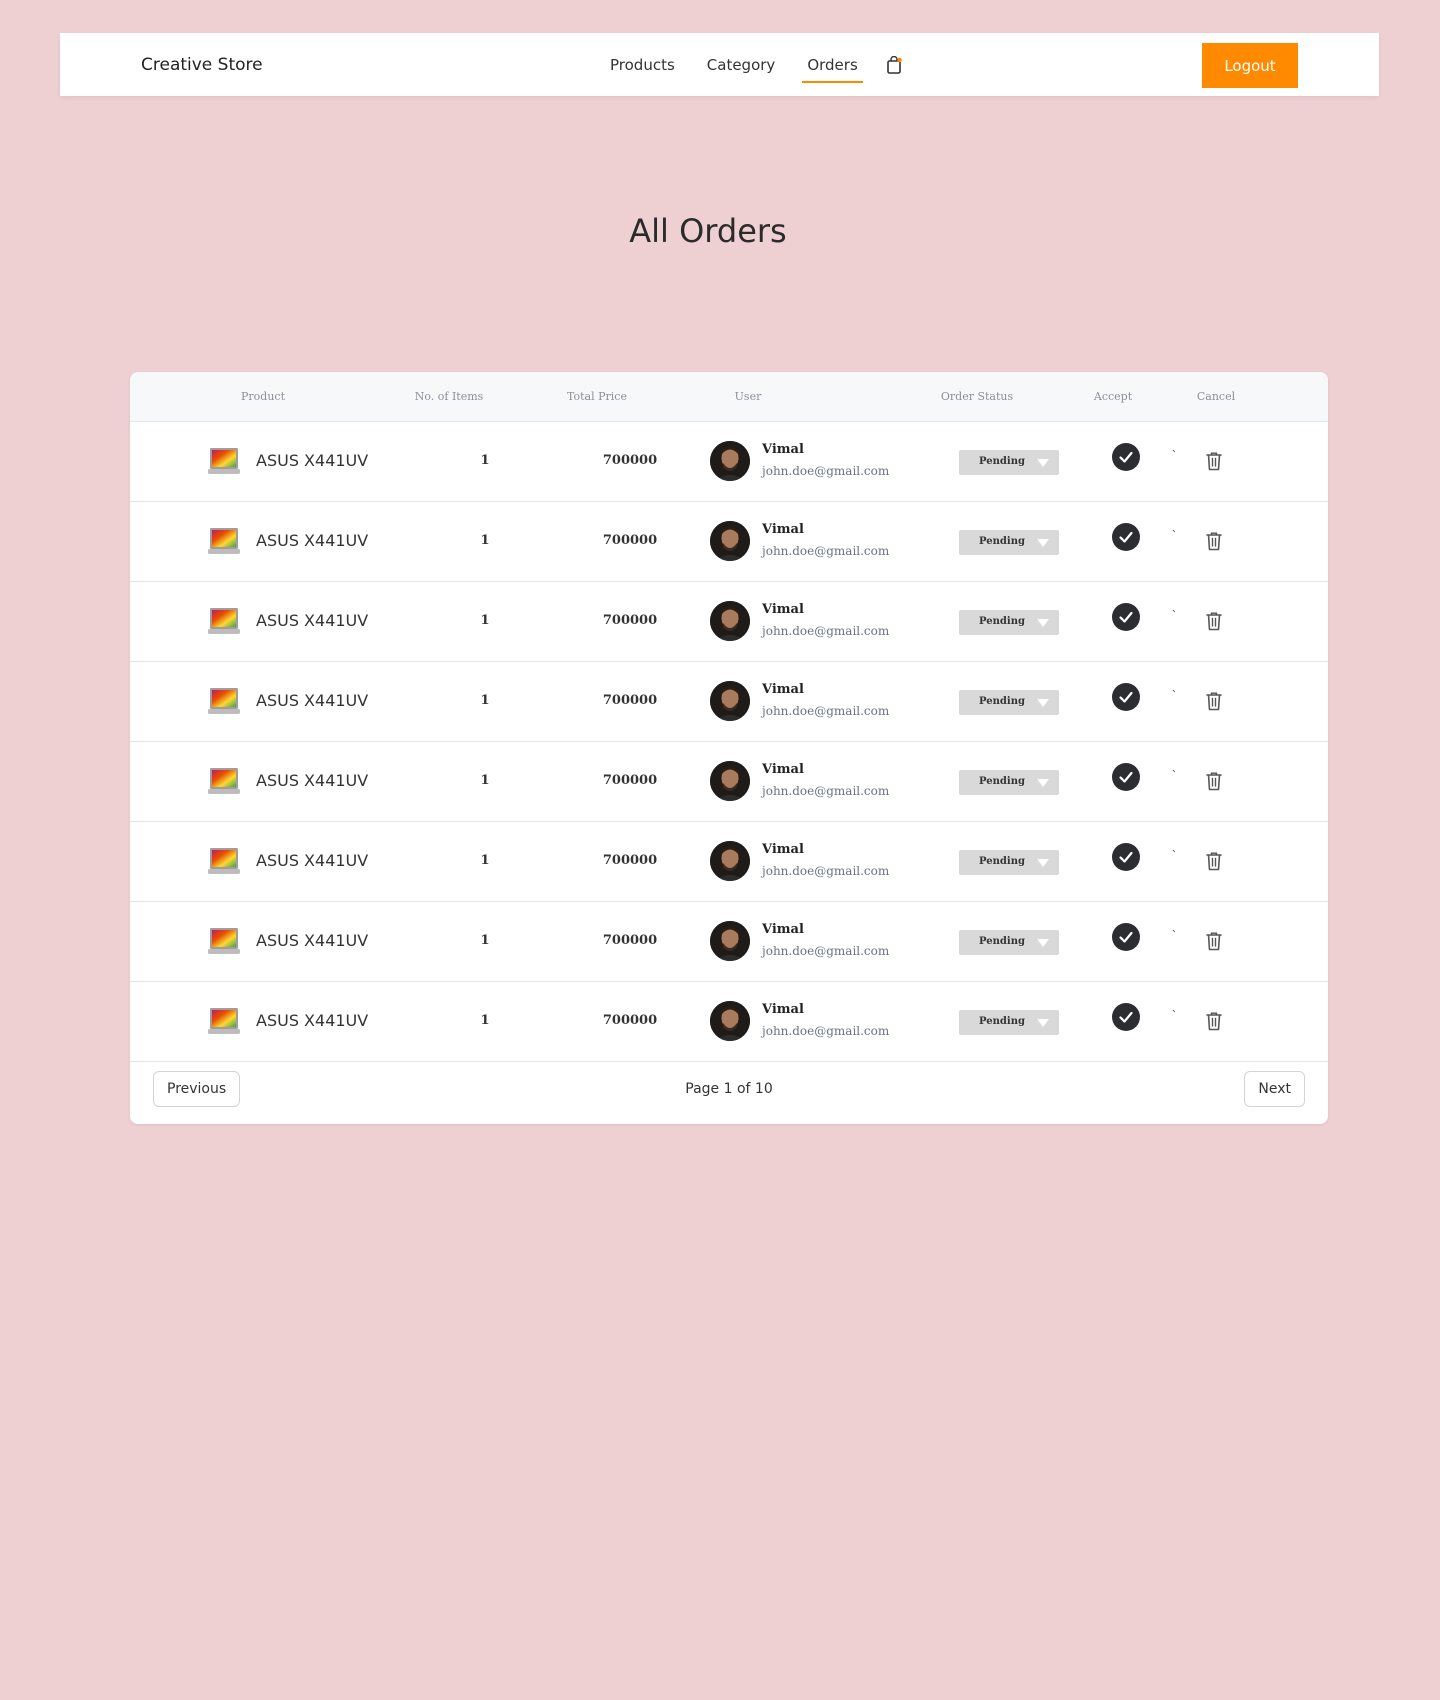  Describe the element at coordinates (1216, 396) in the screenshot. I see `column-header-cancel: Cancel` at that location.